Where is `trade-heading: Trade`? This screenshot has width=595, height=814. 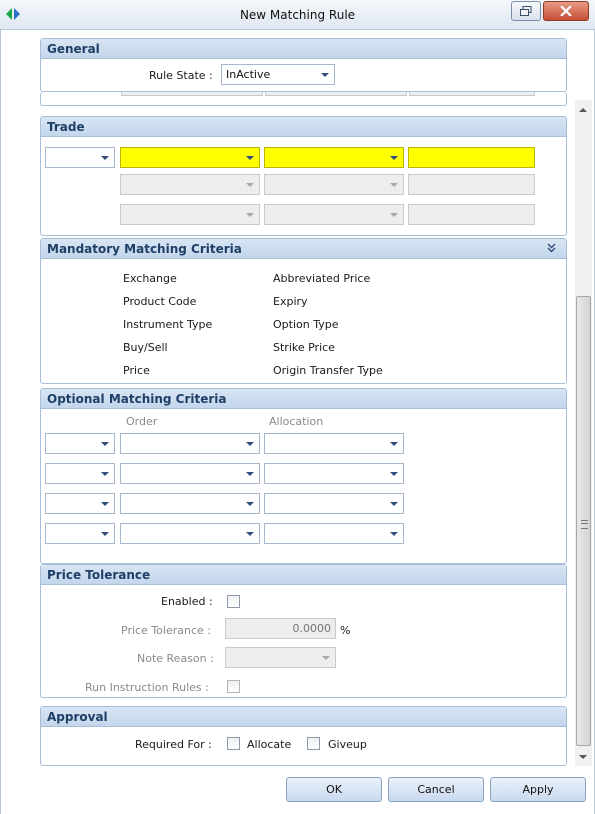 trade-heading: Trade is located at coordinates (303, 127).